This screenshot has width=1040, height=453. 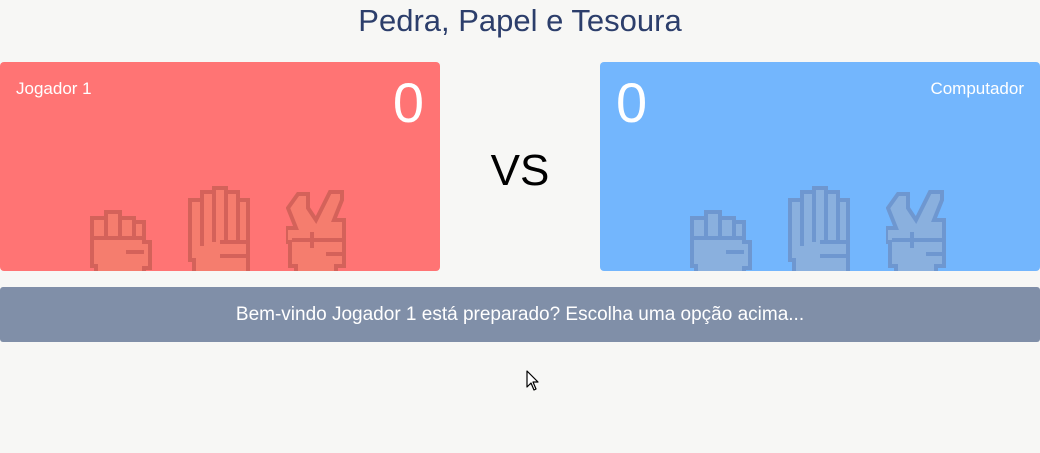 What do you see at coordinates (520, 20) in the screenshot?
I see `page-title: Pedra, Papel e Tesoura` at bounding box center [520, 20].